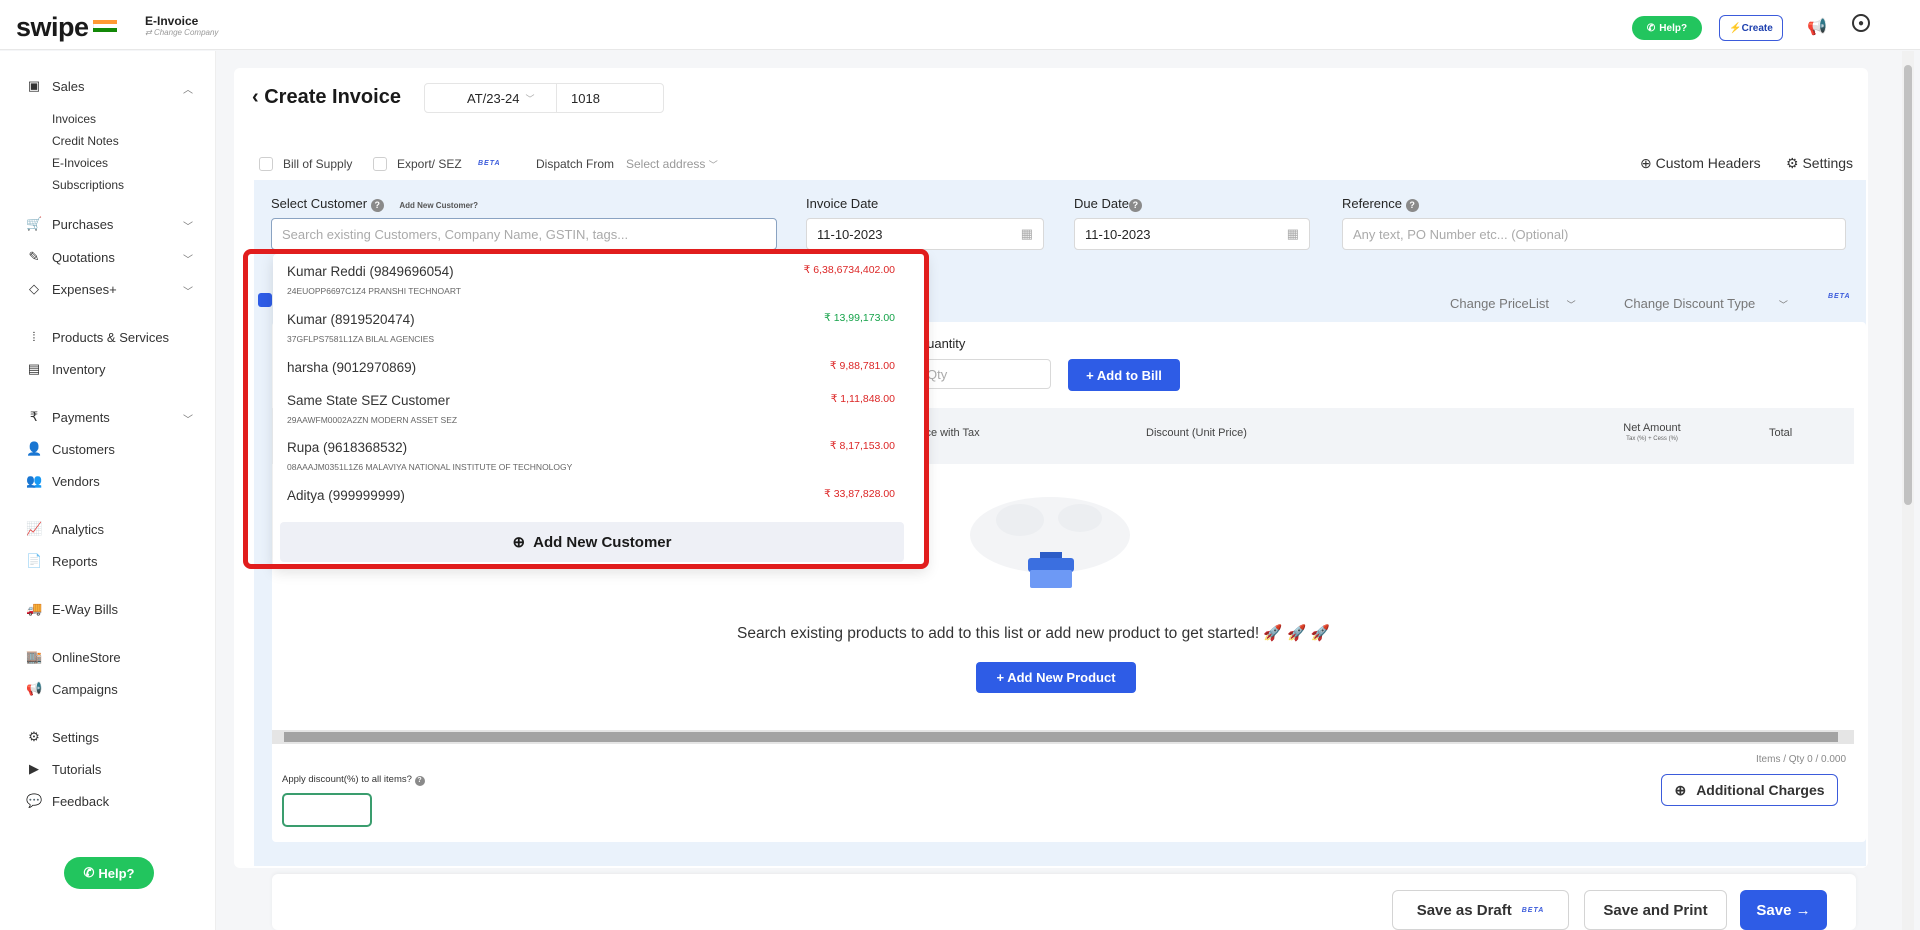  Describe the element at coordinates (925, 234) in the screenshot. I see `invoice-date-field: 11-10-2023 ▦` at that location.